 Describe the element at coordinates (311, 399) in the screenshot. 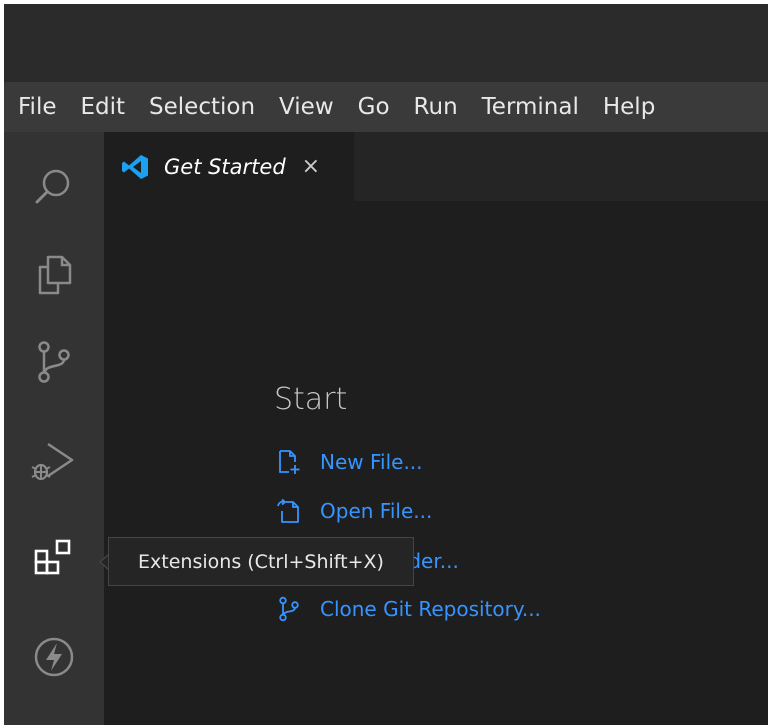

I see `start-heading: Start` at that location.